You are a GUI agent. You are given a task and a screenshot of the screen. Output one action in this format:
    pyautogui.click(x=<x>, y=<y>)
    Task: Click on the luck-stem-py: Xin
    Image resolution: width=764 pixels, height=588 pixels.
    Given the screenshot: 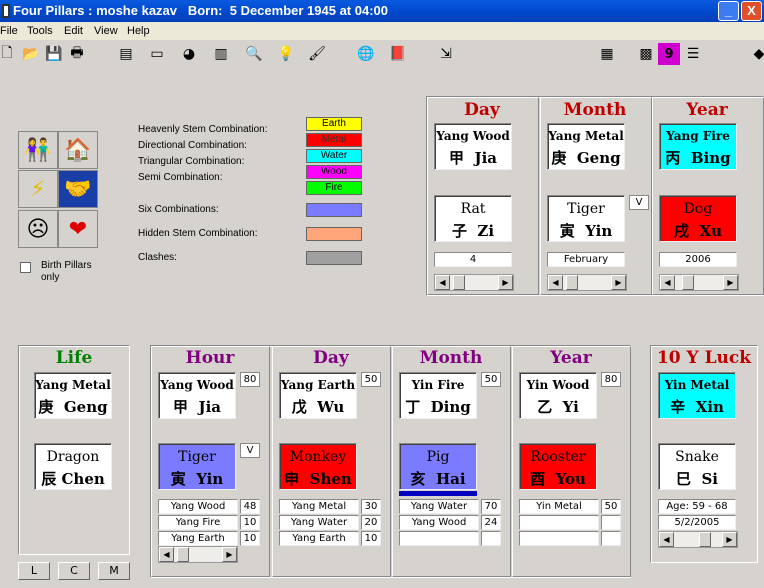 What is the action you would take?
    pyautogui.click(x=709, y=407)
    